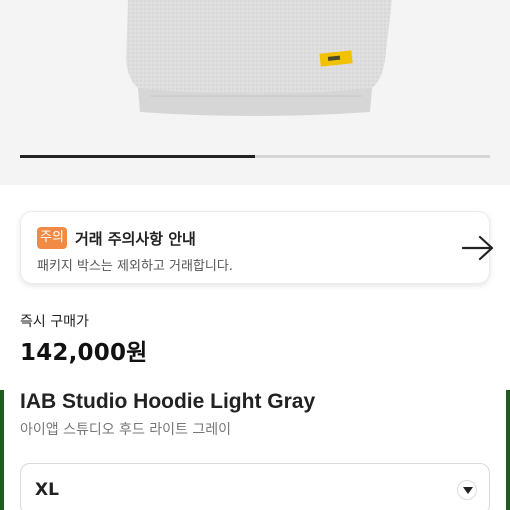  I want to click on left-edge-accent, so click(2, 450).